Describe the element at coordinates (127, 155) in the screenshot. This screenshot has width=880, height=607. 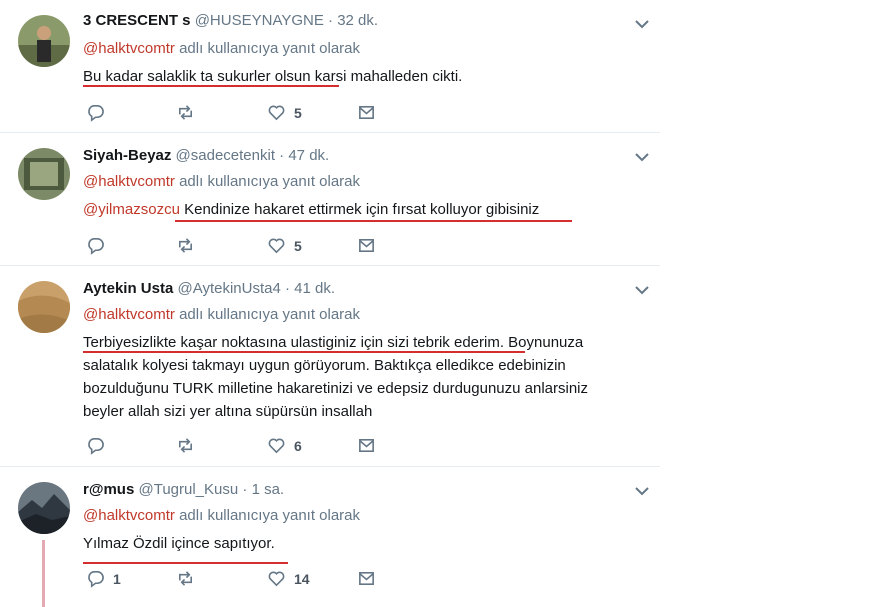
I see `display-name: Siyah-Beyaz` at that location.